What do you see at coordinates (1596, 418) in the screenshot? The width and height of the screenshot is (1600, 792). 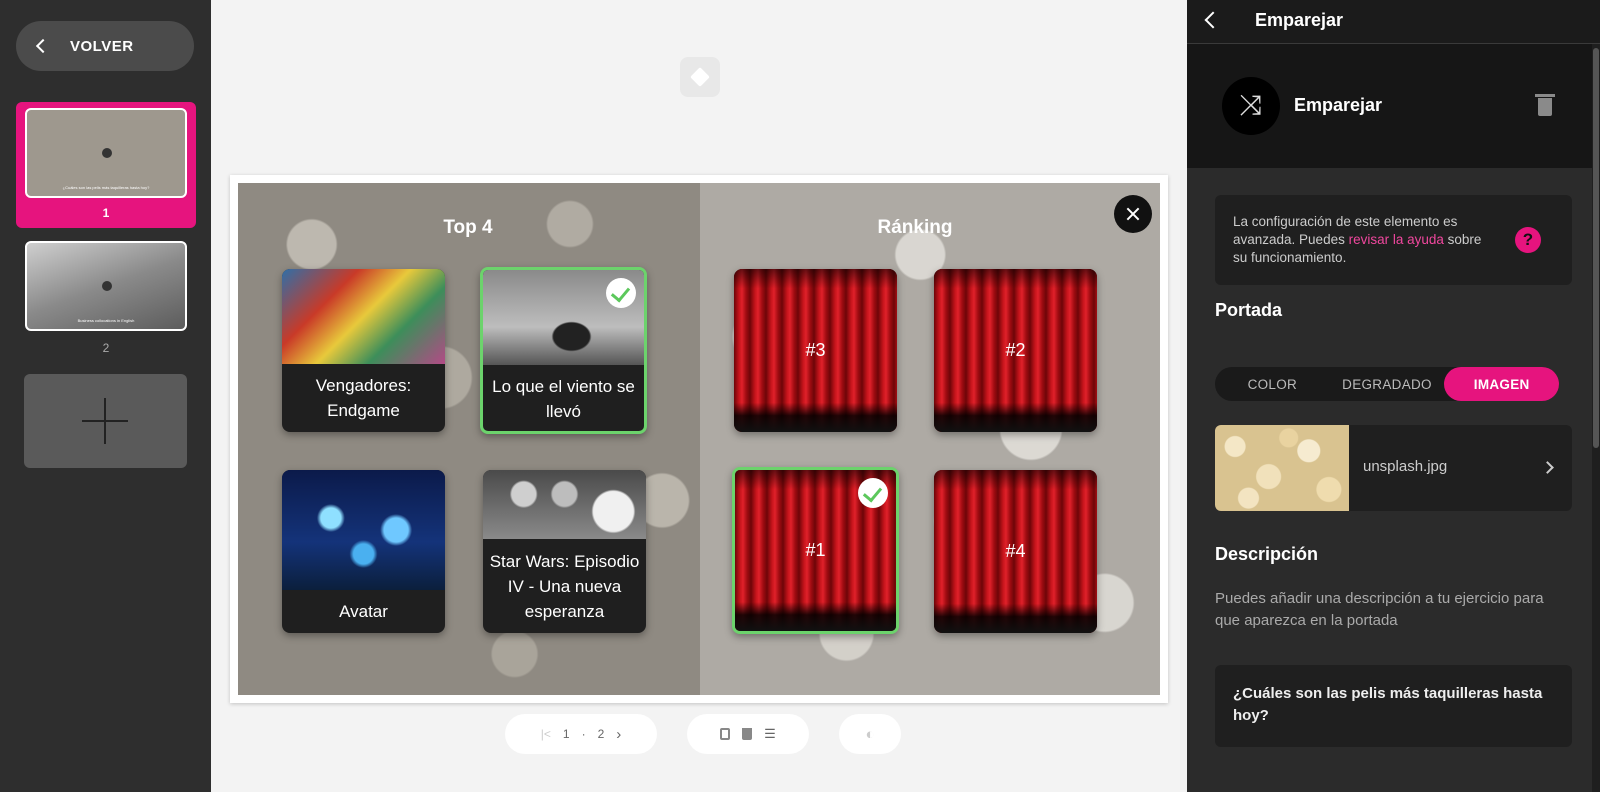 I see `panel-scrollbar` at bounding box center [1596, 418].